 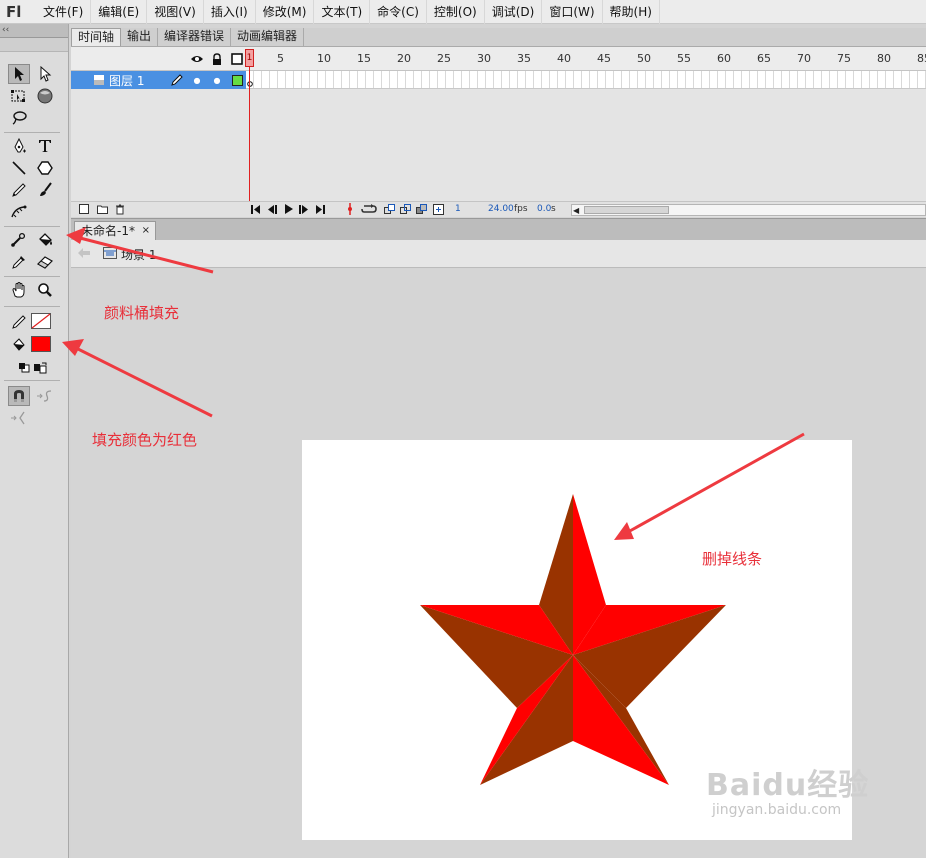 I want to click on fill-color-swatch, so click(x=41, y=344).